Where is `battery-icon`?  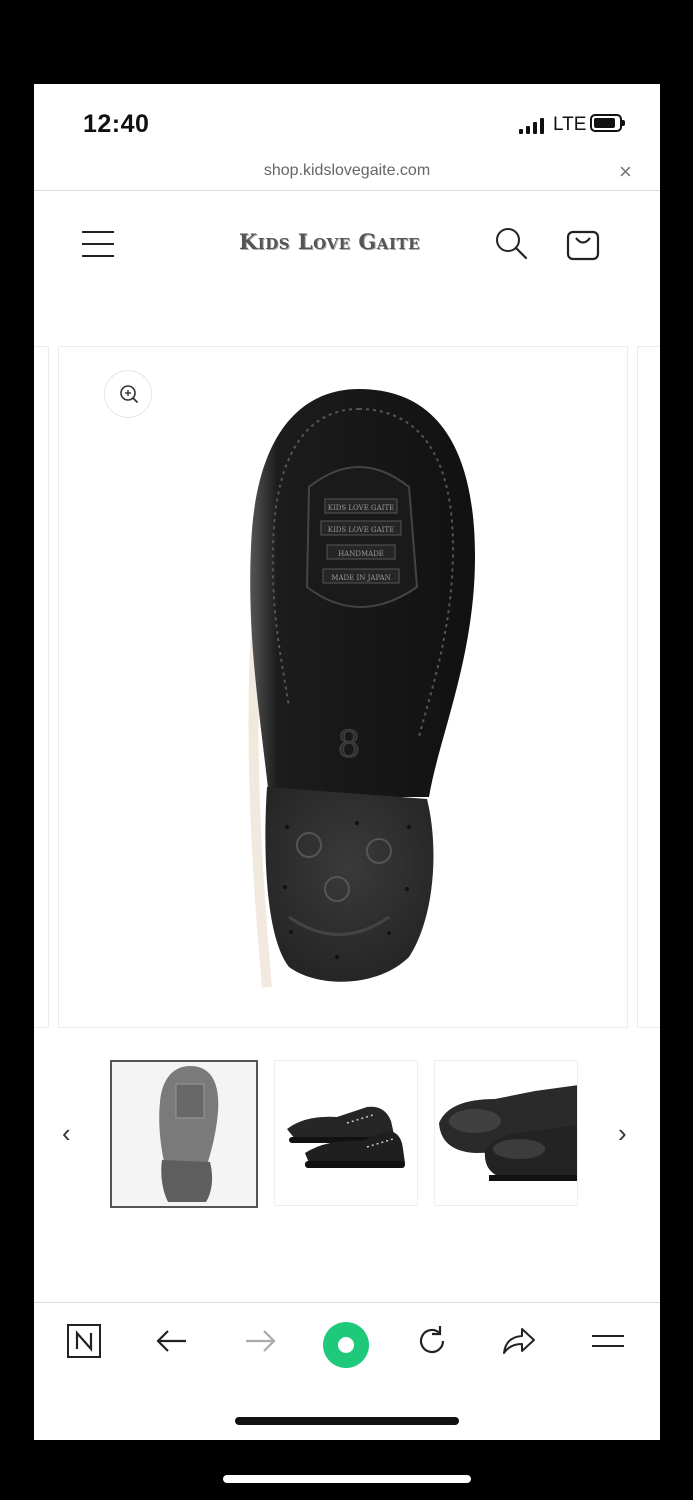
battery-icon is located at coordinates (607, 123).